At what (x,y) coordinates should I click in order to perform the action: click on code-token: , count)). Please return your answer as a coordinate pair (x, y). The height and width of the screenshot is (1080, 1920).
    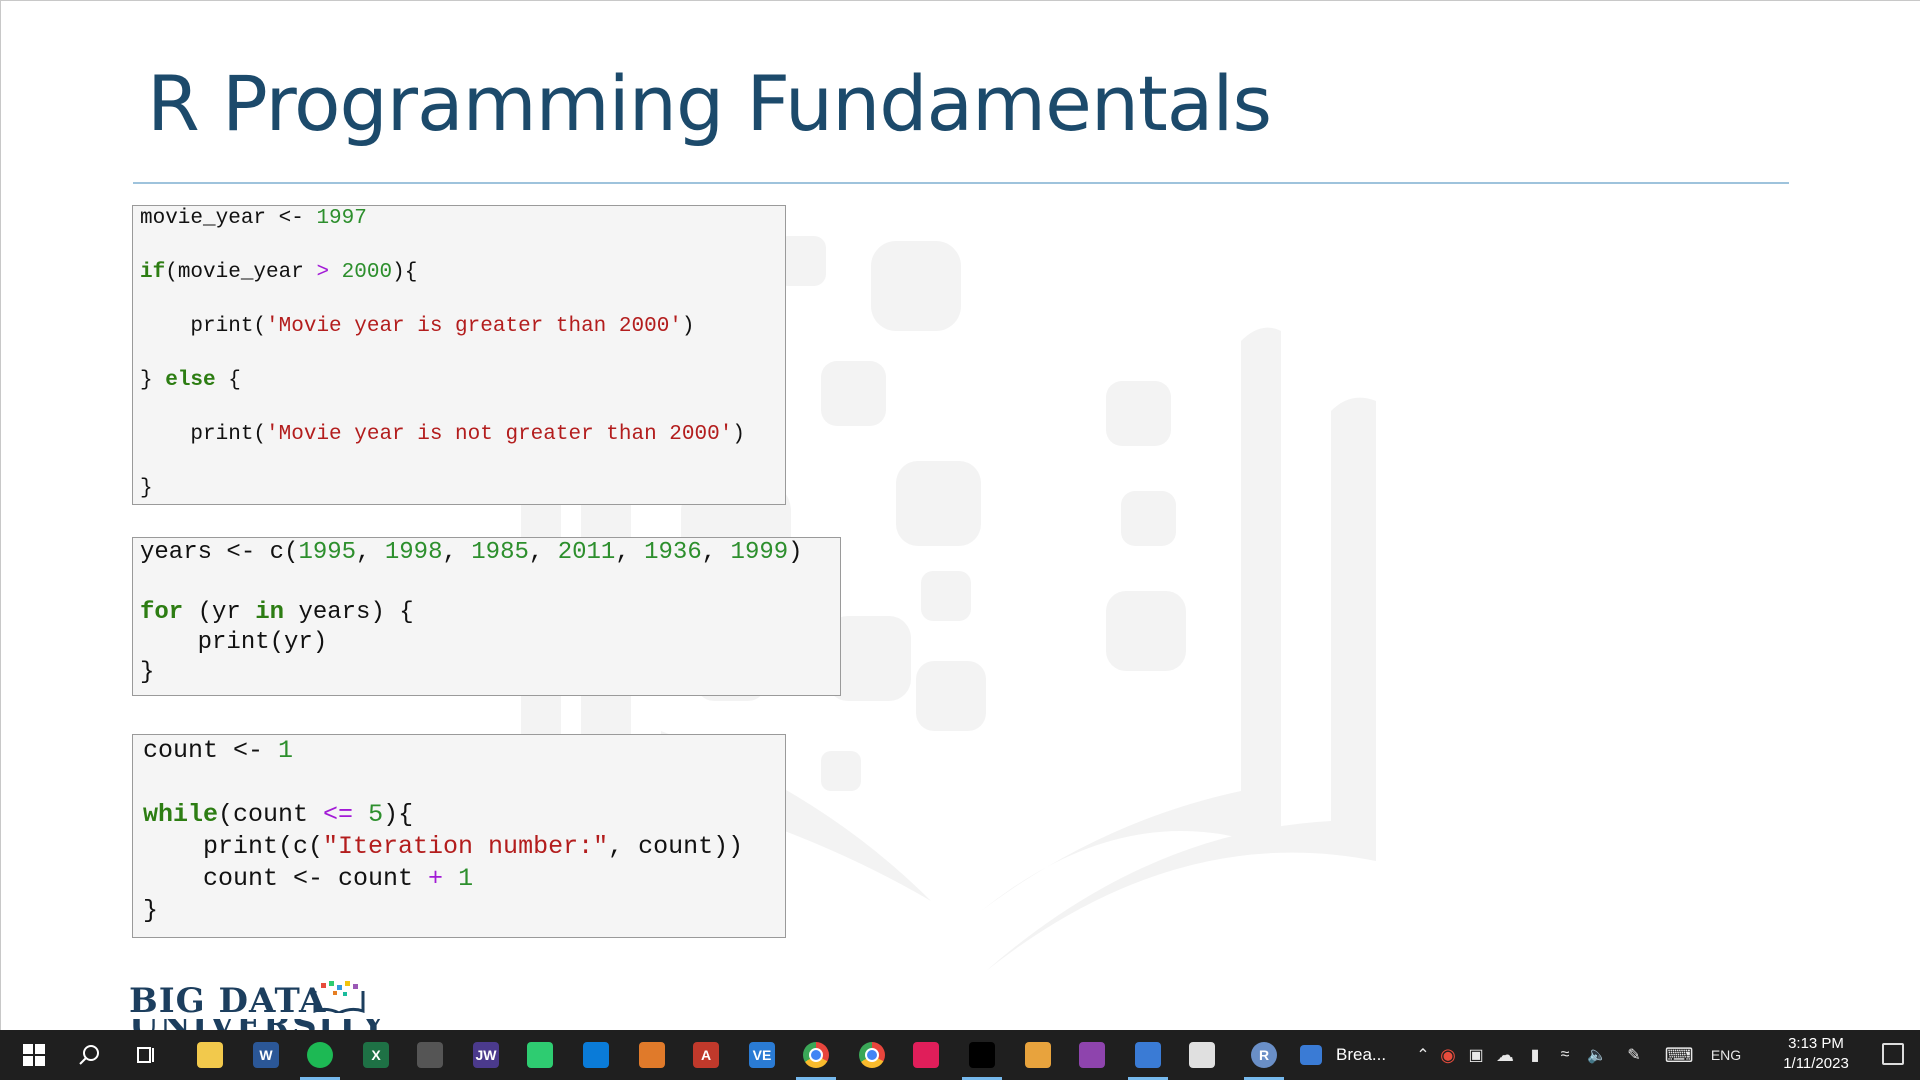
    Looking at the image, I should click on (676, 846).